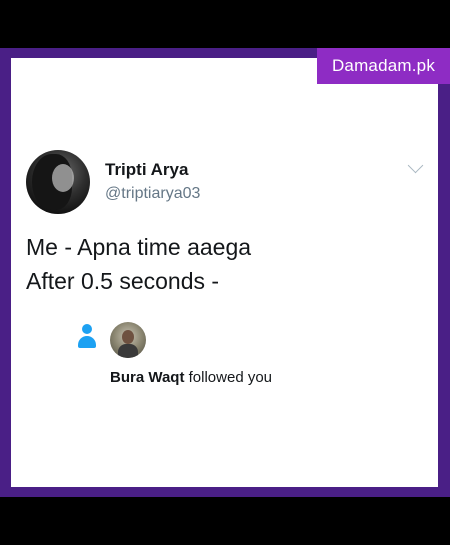  What do you see at coordinates (147, 377) in the screenshot?
I see `follower-name: Bura Waqt` at bounding box center [147, 377].